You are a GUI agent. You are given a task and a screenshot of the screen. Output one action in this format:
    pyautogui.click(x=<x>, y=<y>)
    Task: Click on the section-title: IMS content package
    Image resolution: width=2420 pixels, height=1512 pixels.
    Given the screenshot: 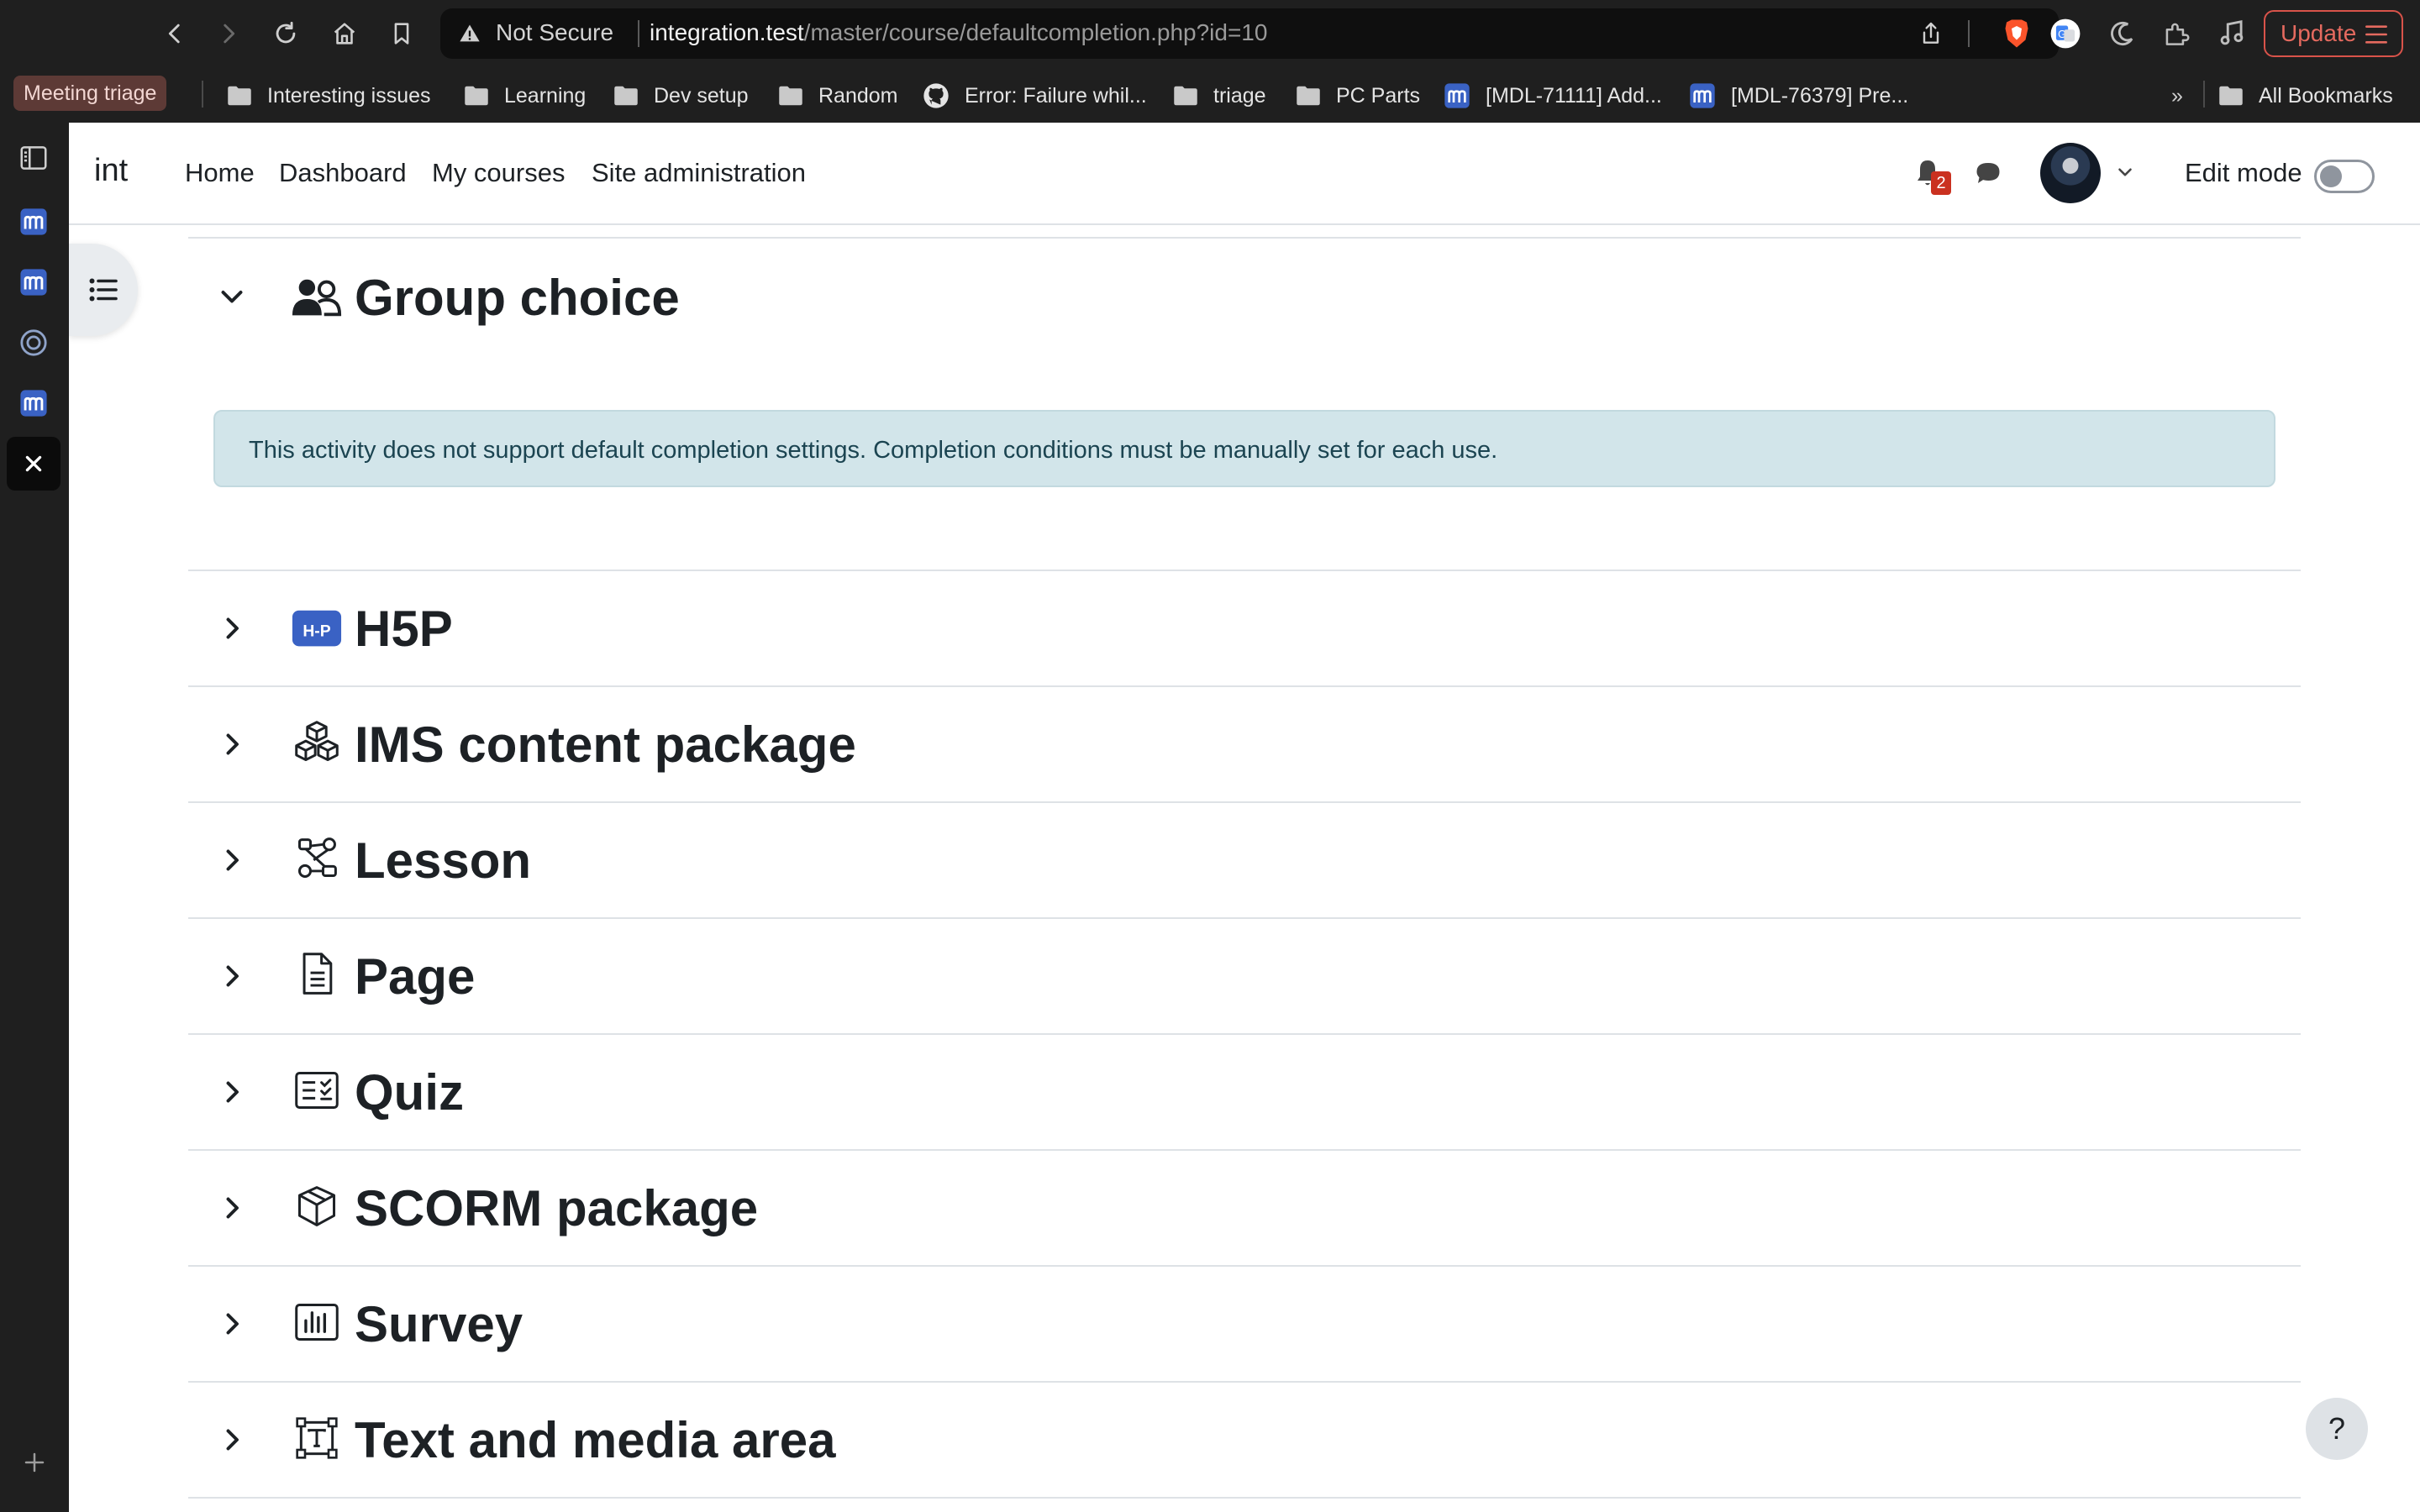 What is the action you would take?
    pyautogui.click(x=605, y=745)
    